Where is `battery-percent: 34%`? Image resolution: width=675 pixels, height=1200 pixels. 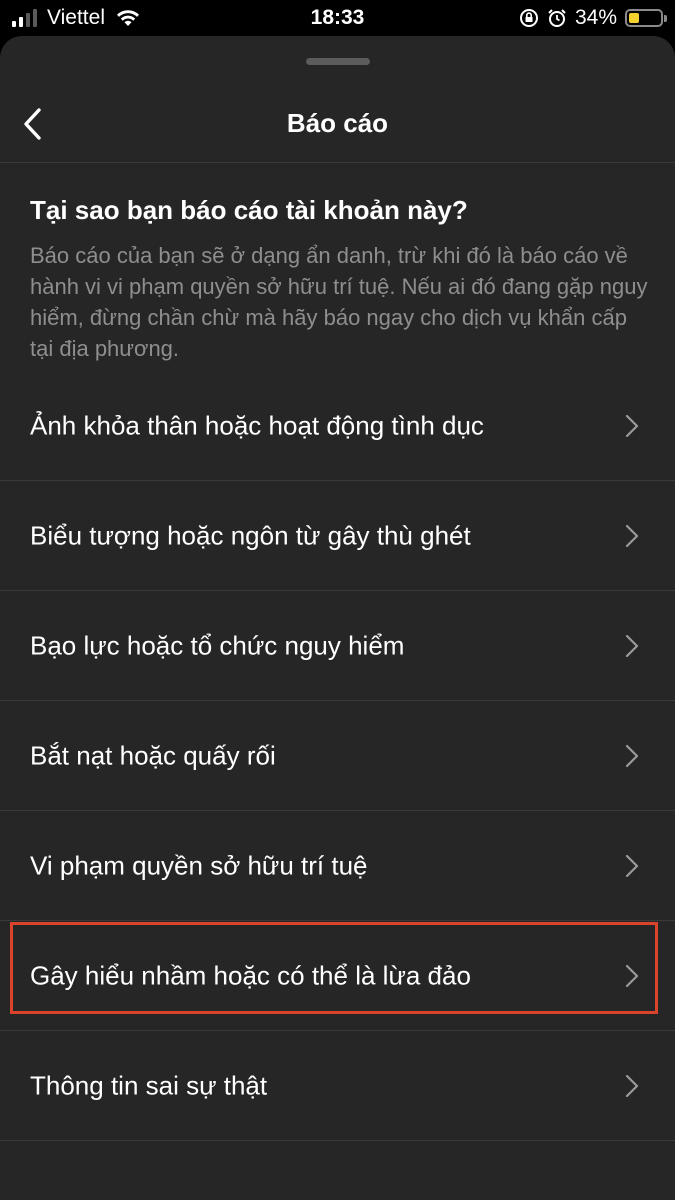
battery-percent: 34% is located at coordinates (595, 17).